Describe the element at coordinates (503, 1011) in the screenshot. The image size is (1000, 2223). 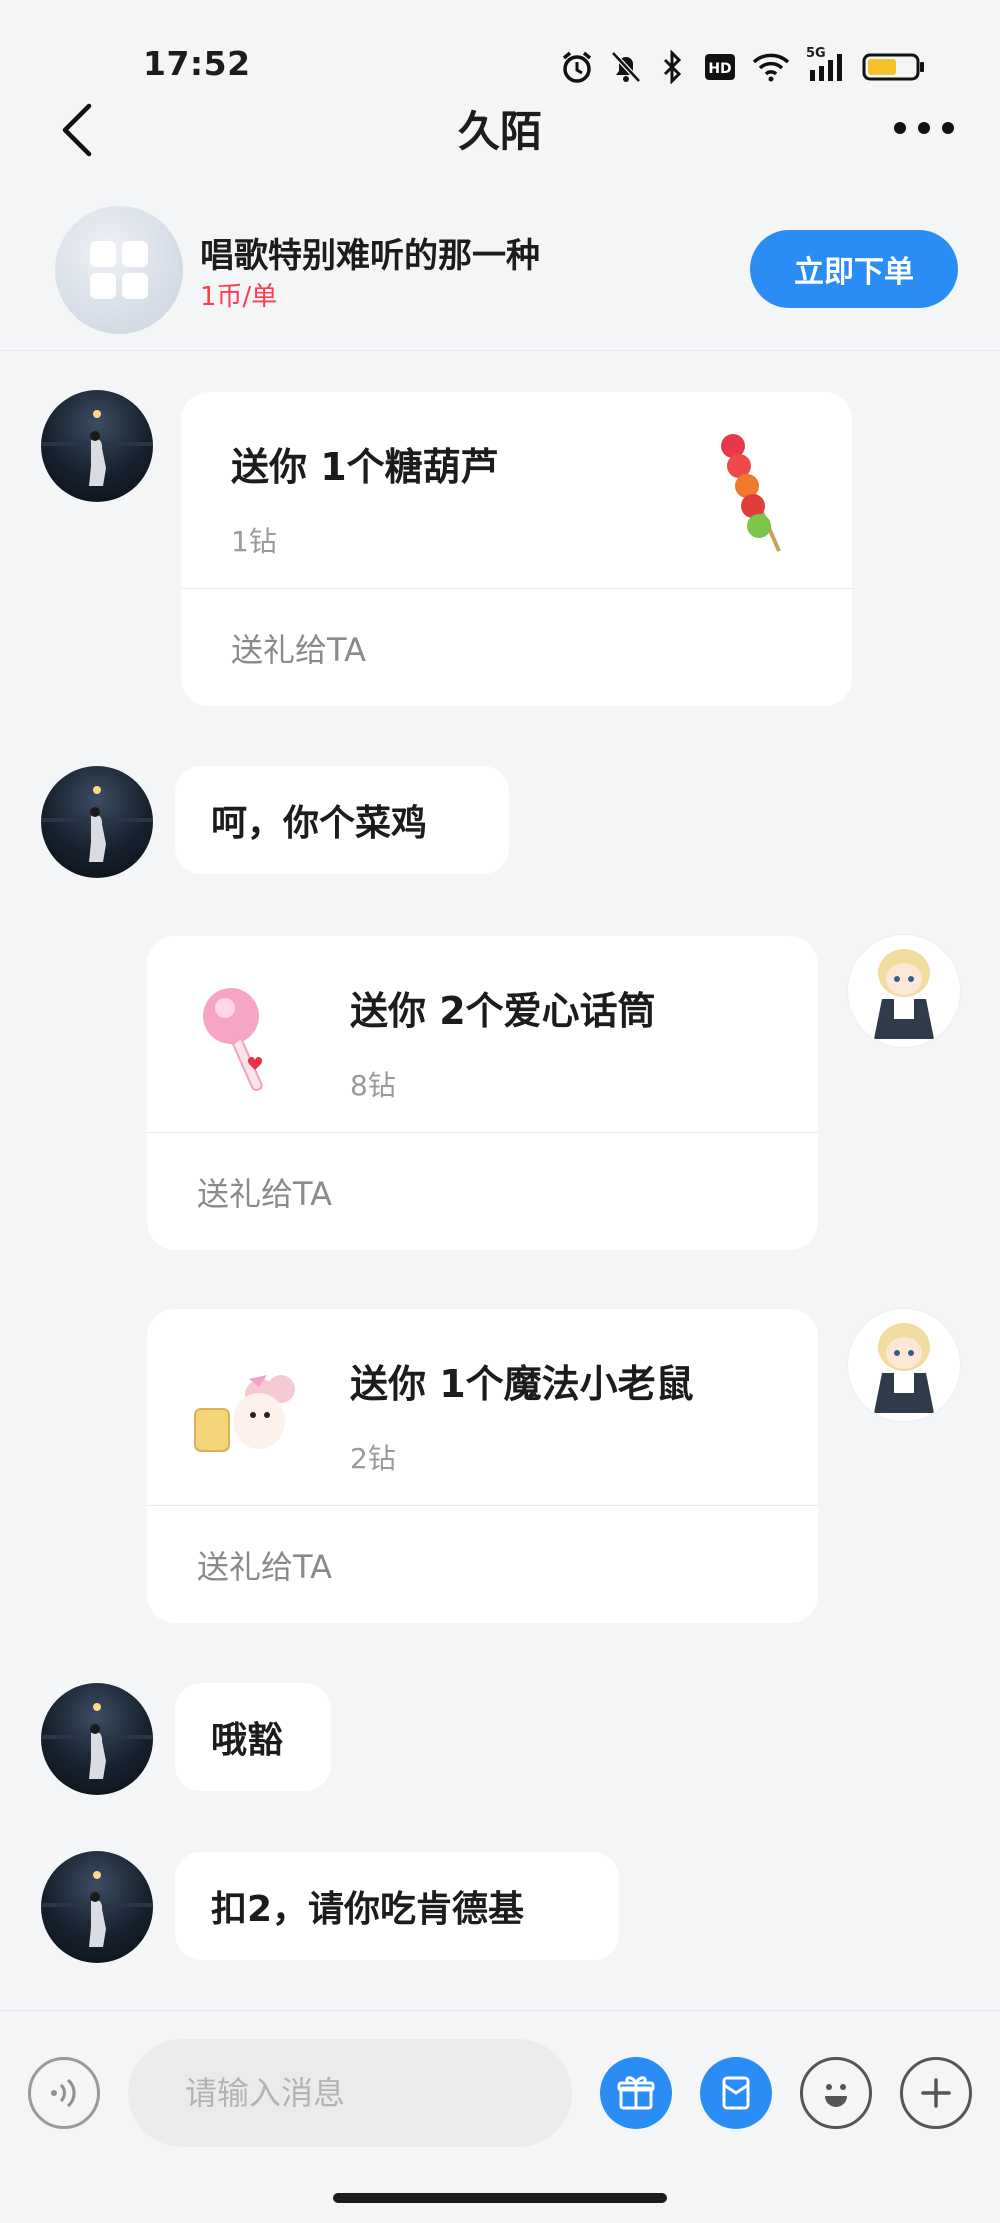
I see `gift-title: 送你 2个爱心话筒` at that location.